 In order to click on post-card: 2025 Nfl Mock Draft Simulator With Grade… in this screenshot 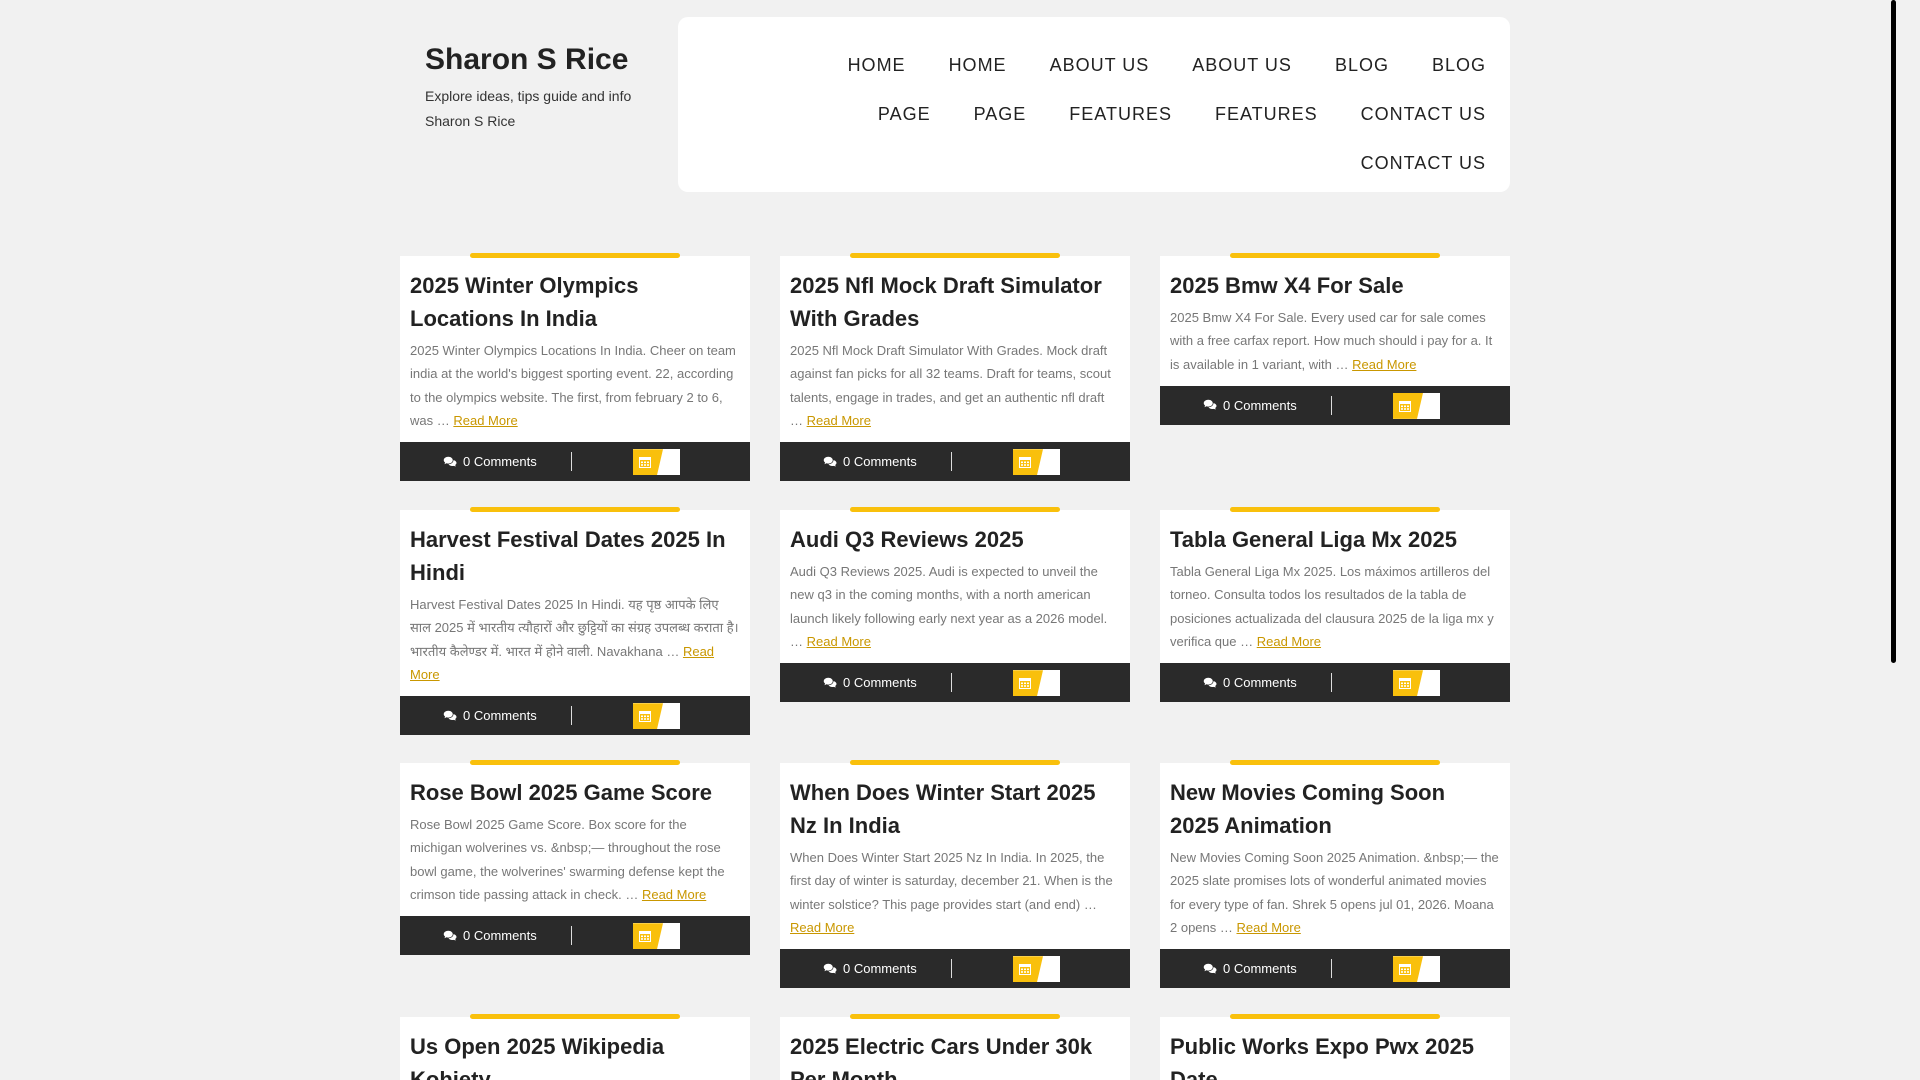, I will do `click(955, 367)`.